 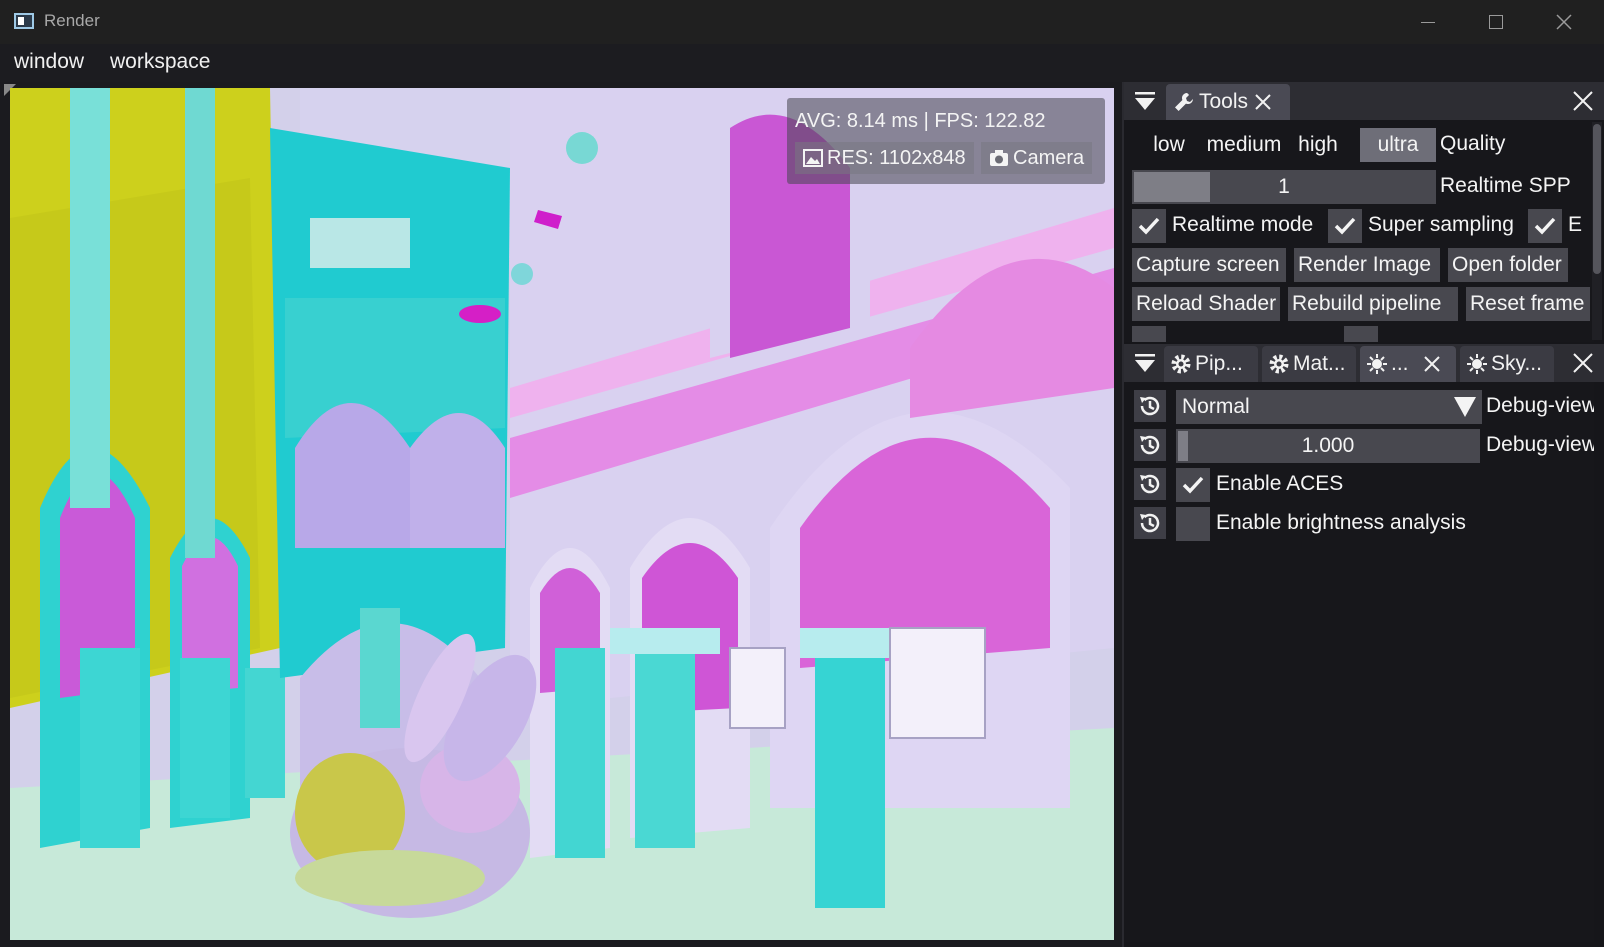 I want to click on scroll-thumb, so click(x=1597, y=199).